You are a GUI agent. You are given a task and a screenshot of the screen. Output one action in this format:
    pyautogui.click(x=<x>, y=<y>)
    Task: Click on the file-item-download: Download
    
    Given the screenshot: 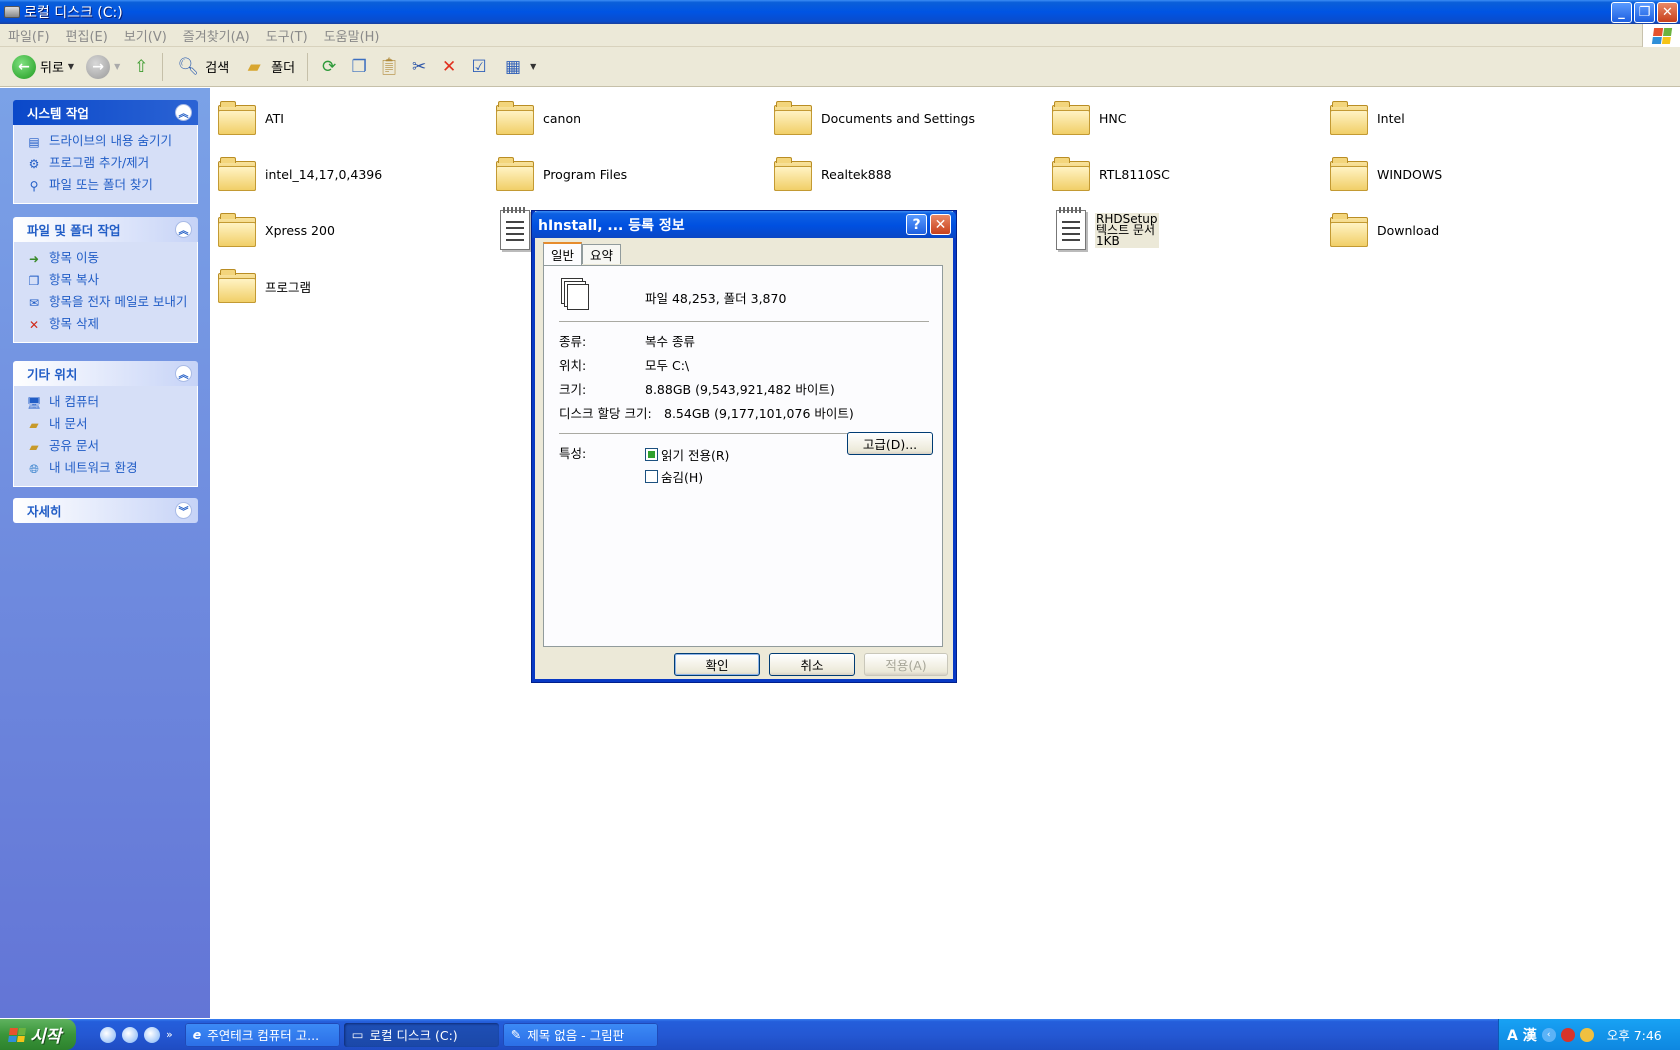 What is the action you would take?
    pyautogui.click(x=1384, y=230)
    